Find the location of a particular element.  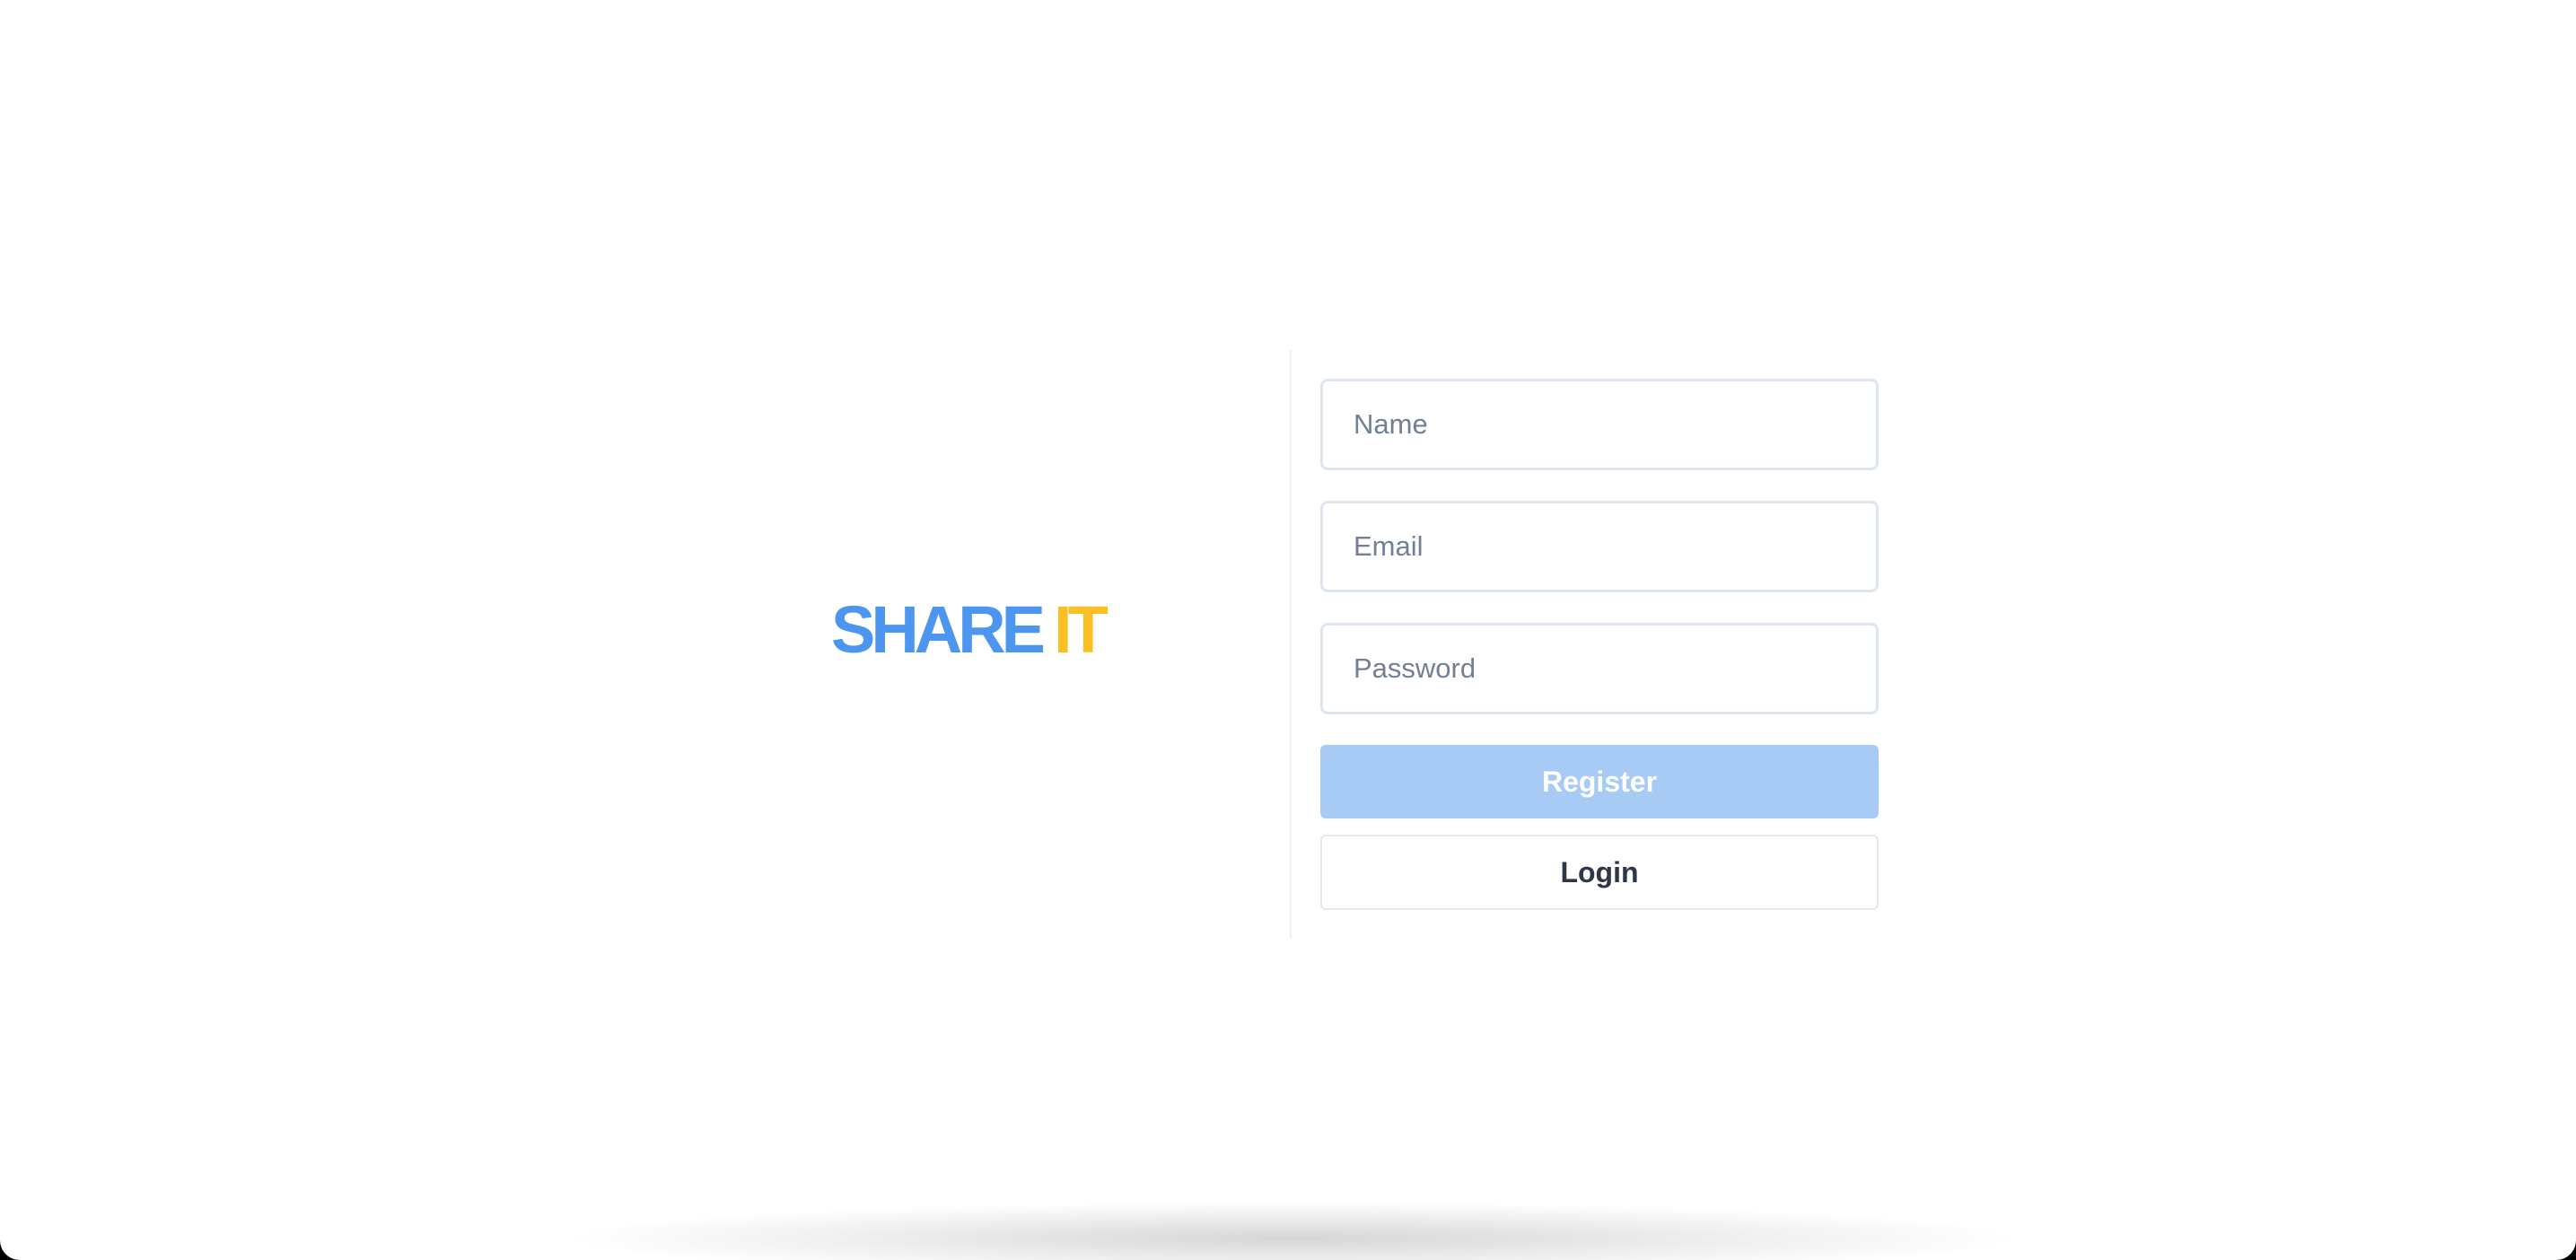

password-input is located at coordinates (1599, 668).